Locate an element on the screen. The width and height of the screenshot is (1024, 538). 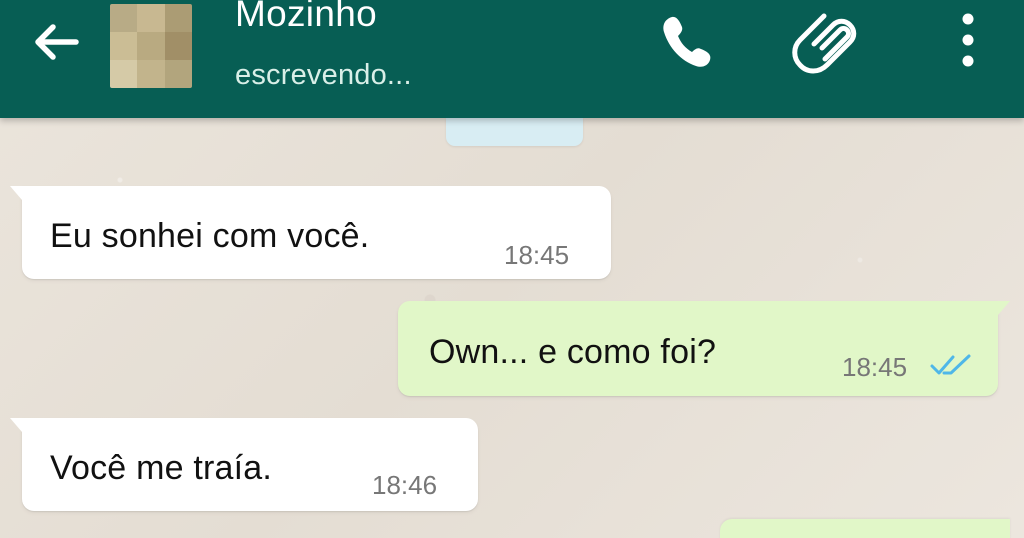
outgoing-message-bubble-partial is located at coordinates (865, 528).